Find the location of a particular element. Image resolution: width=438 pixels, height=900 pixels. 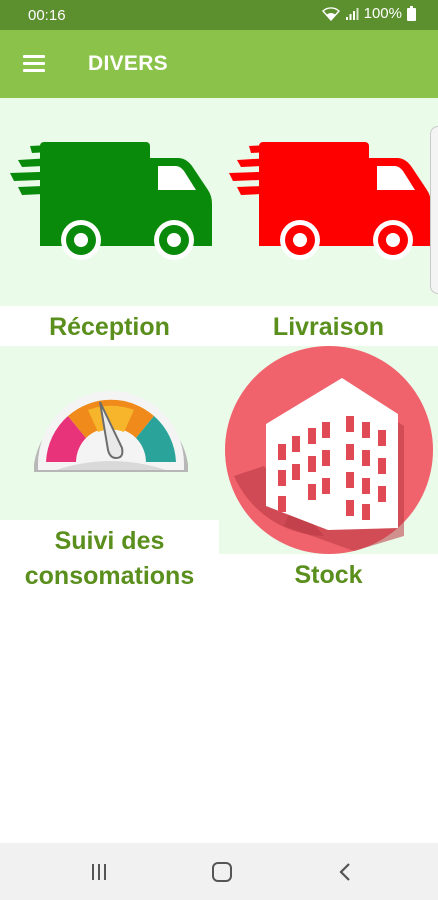

signal-icon is located at coordinates (352, 13).